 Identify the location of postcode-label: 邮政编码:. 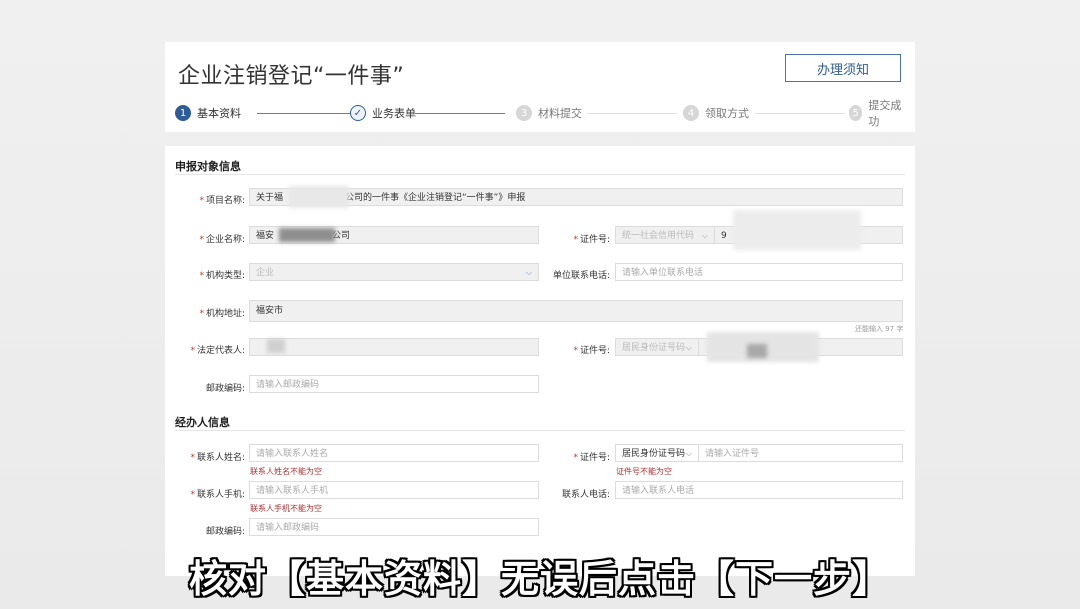
(225, 389).